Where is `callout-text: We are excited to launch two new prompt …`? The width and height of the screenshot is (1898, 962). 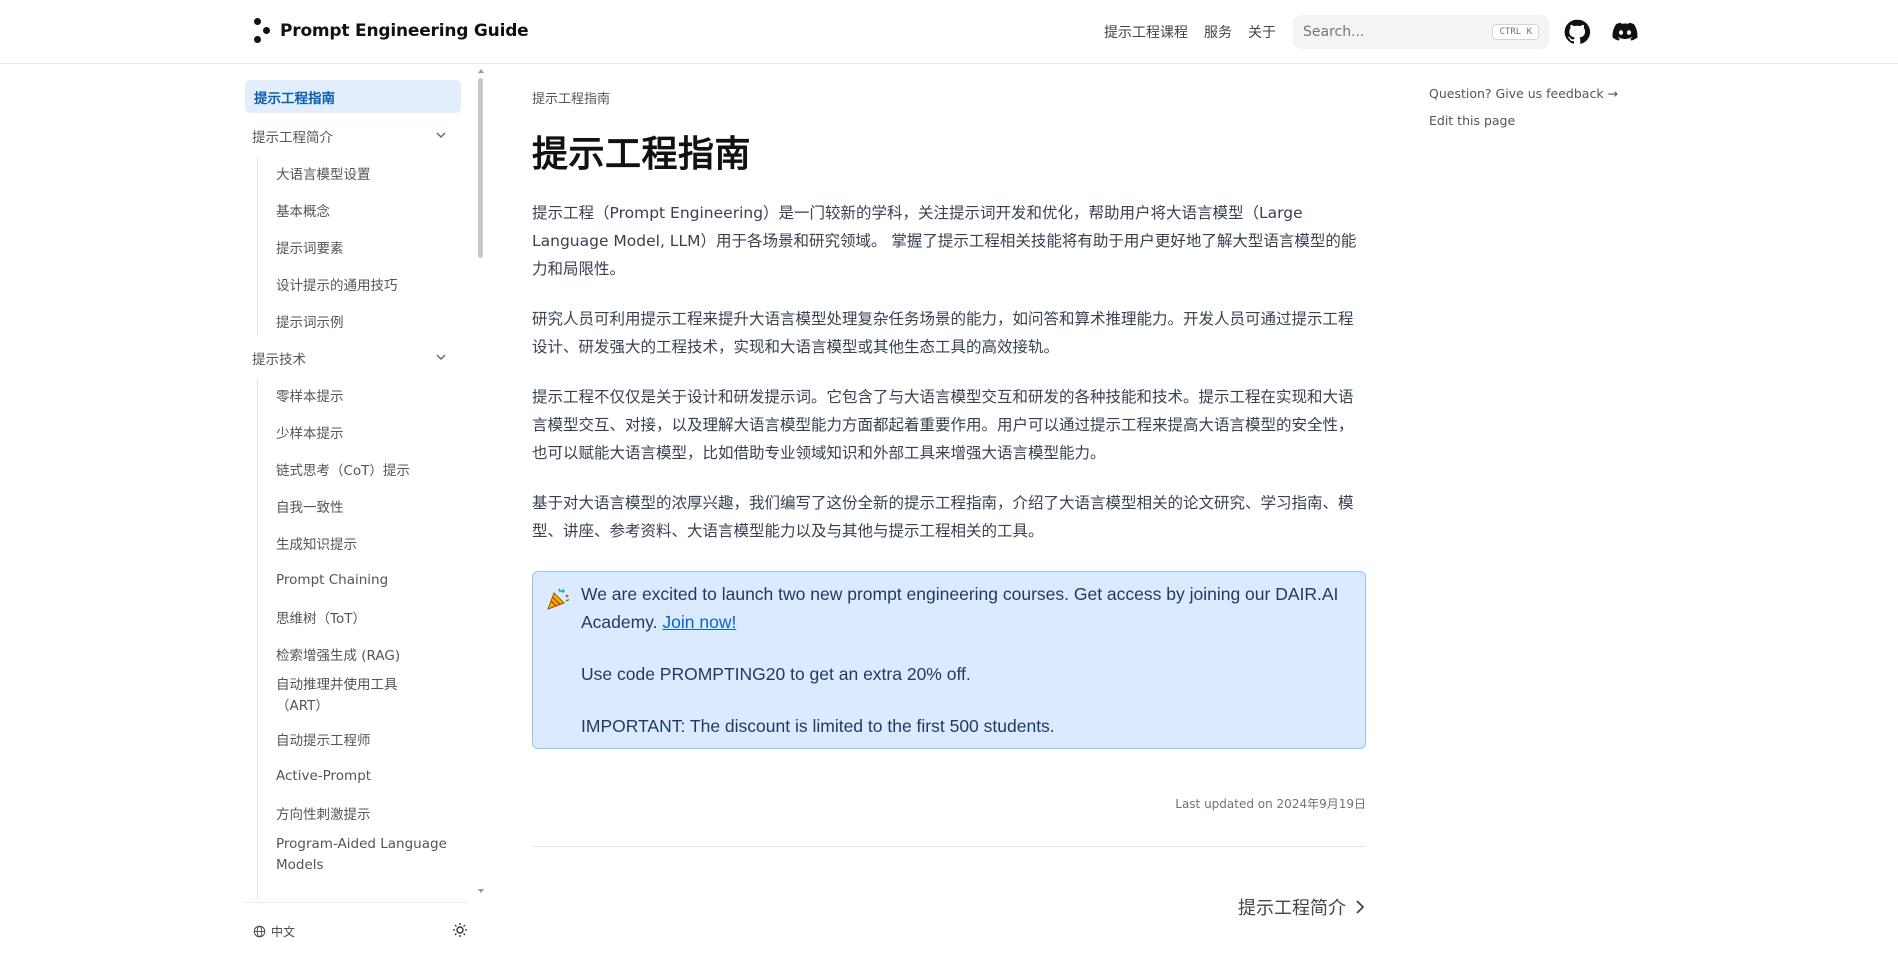 callout-text: We are excited to launch two new prompt … is located at coordinates (965, 660).